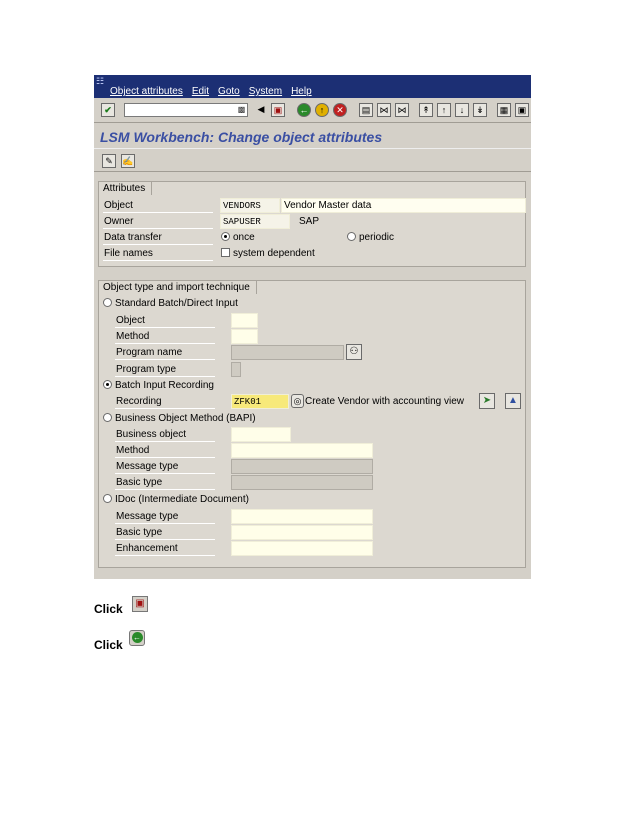 The width and height of the screenshot is (638, 826). I want to click on bapi-object-field, so click(261, 434).